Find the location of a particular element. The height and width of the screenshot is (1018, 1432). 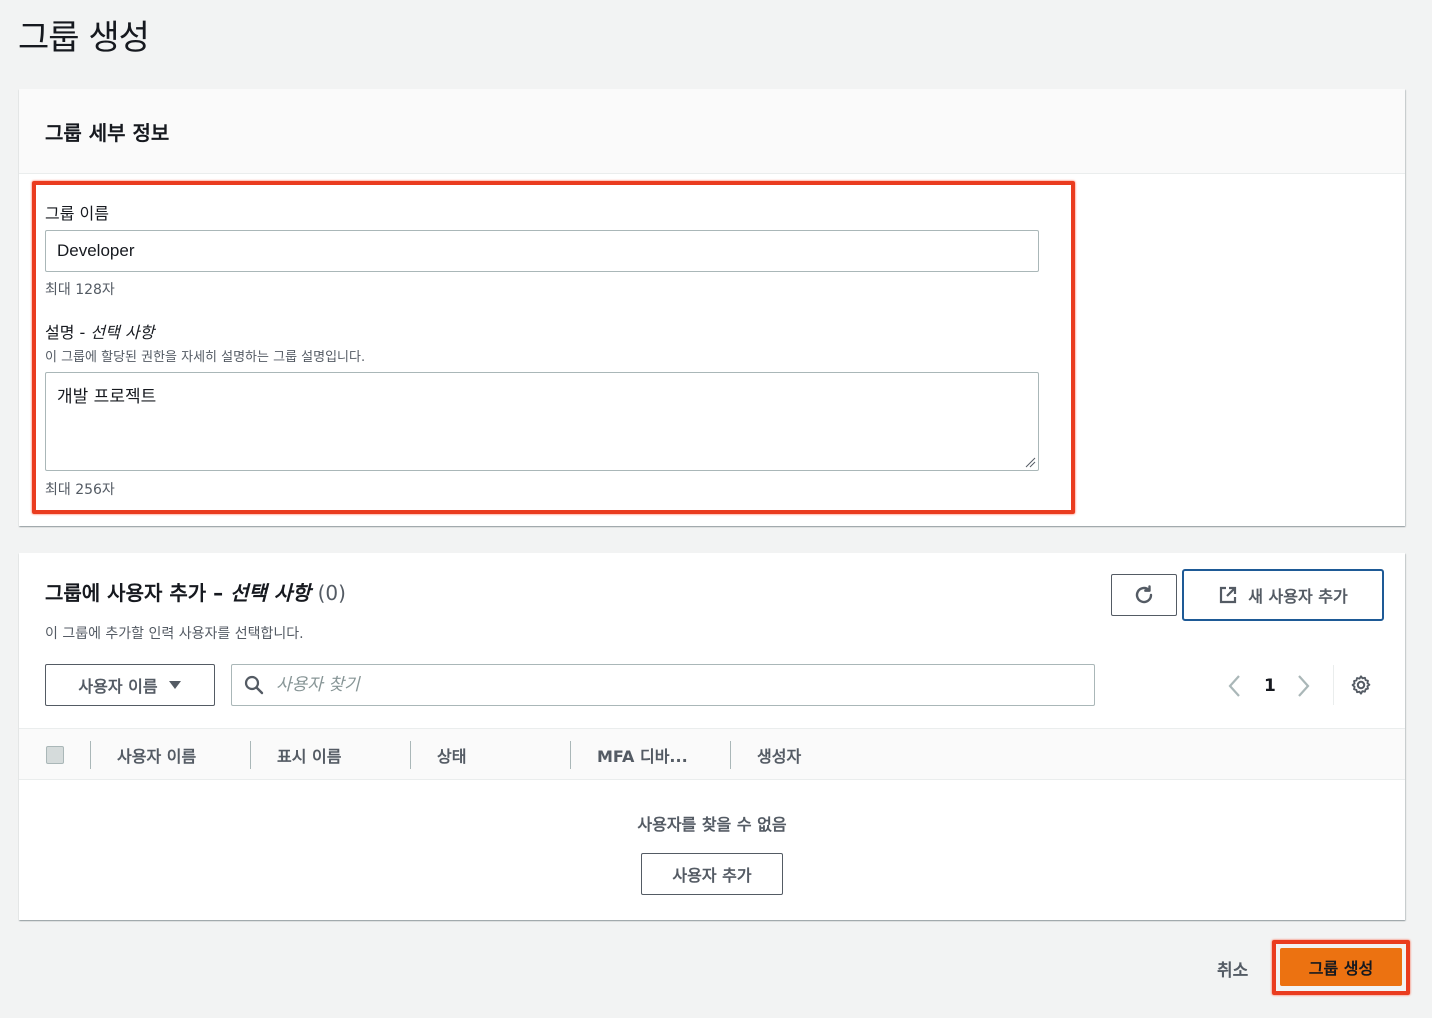

cancel-button: 취소 is located at coordinates (1232, 968).